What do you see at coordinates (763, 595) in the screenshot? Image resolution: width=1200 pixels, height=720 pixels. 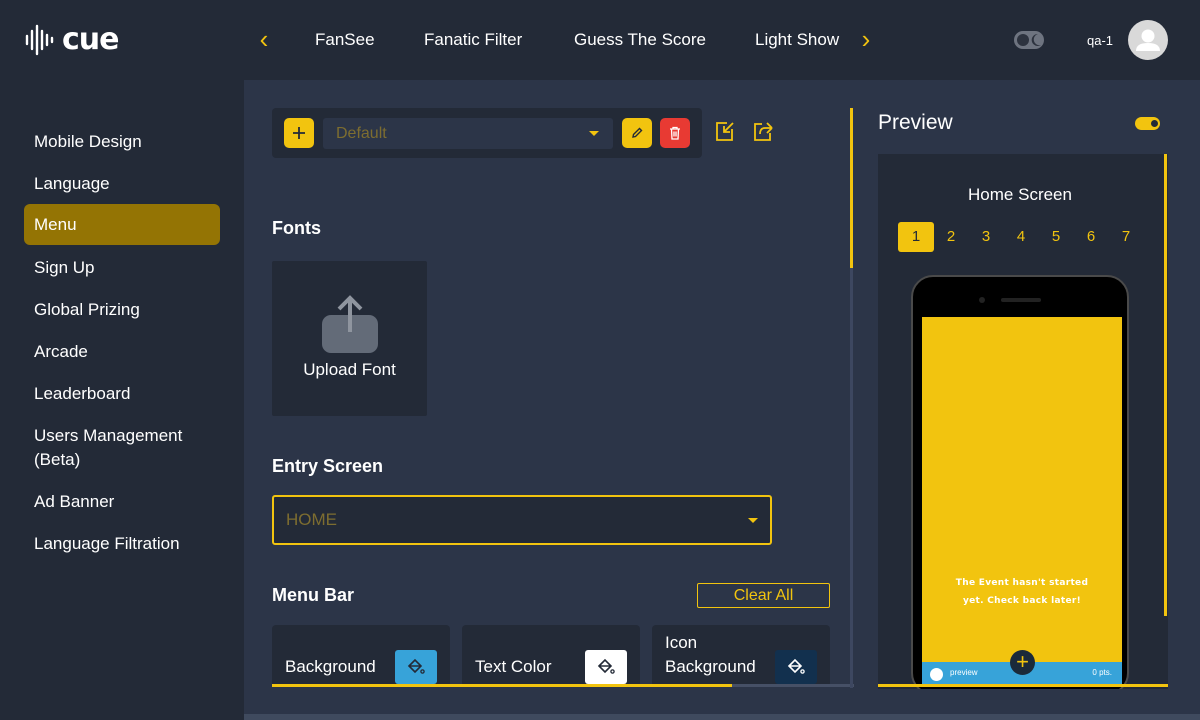 I see `clear-all-button: Clear All` at bounding box center [763, 595].